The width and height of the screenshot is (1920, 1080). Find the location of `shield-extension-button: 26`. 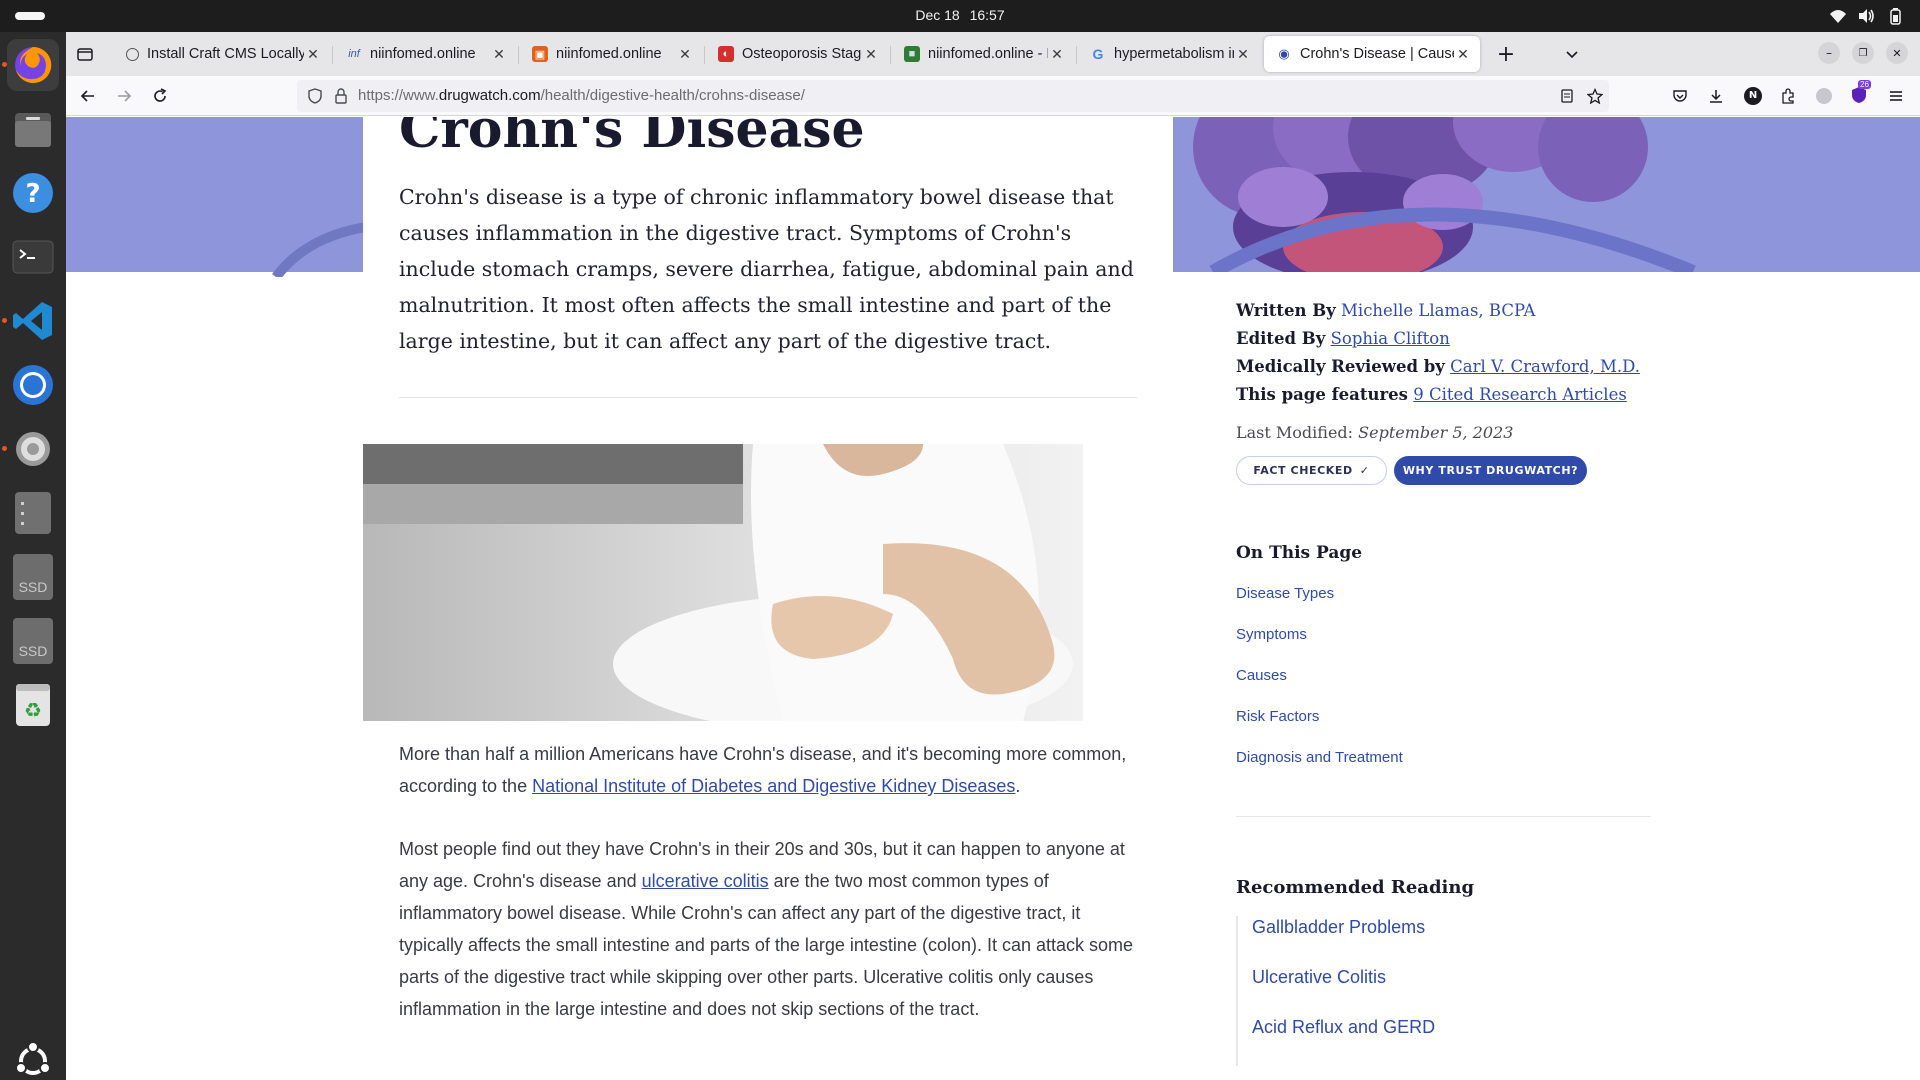

shield-extension-button: 26 is located at coordinates (1860, 92).